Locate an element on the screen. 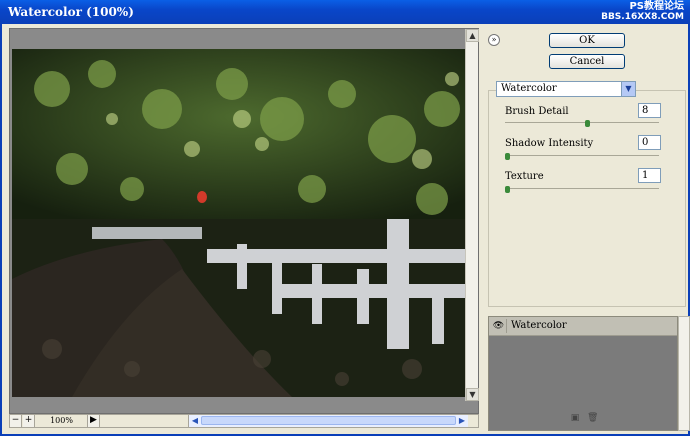 The width and height of the screenshot is (690, 436). watermark-line1: PS教程论坛 is located at coordinates (656, 6).